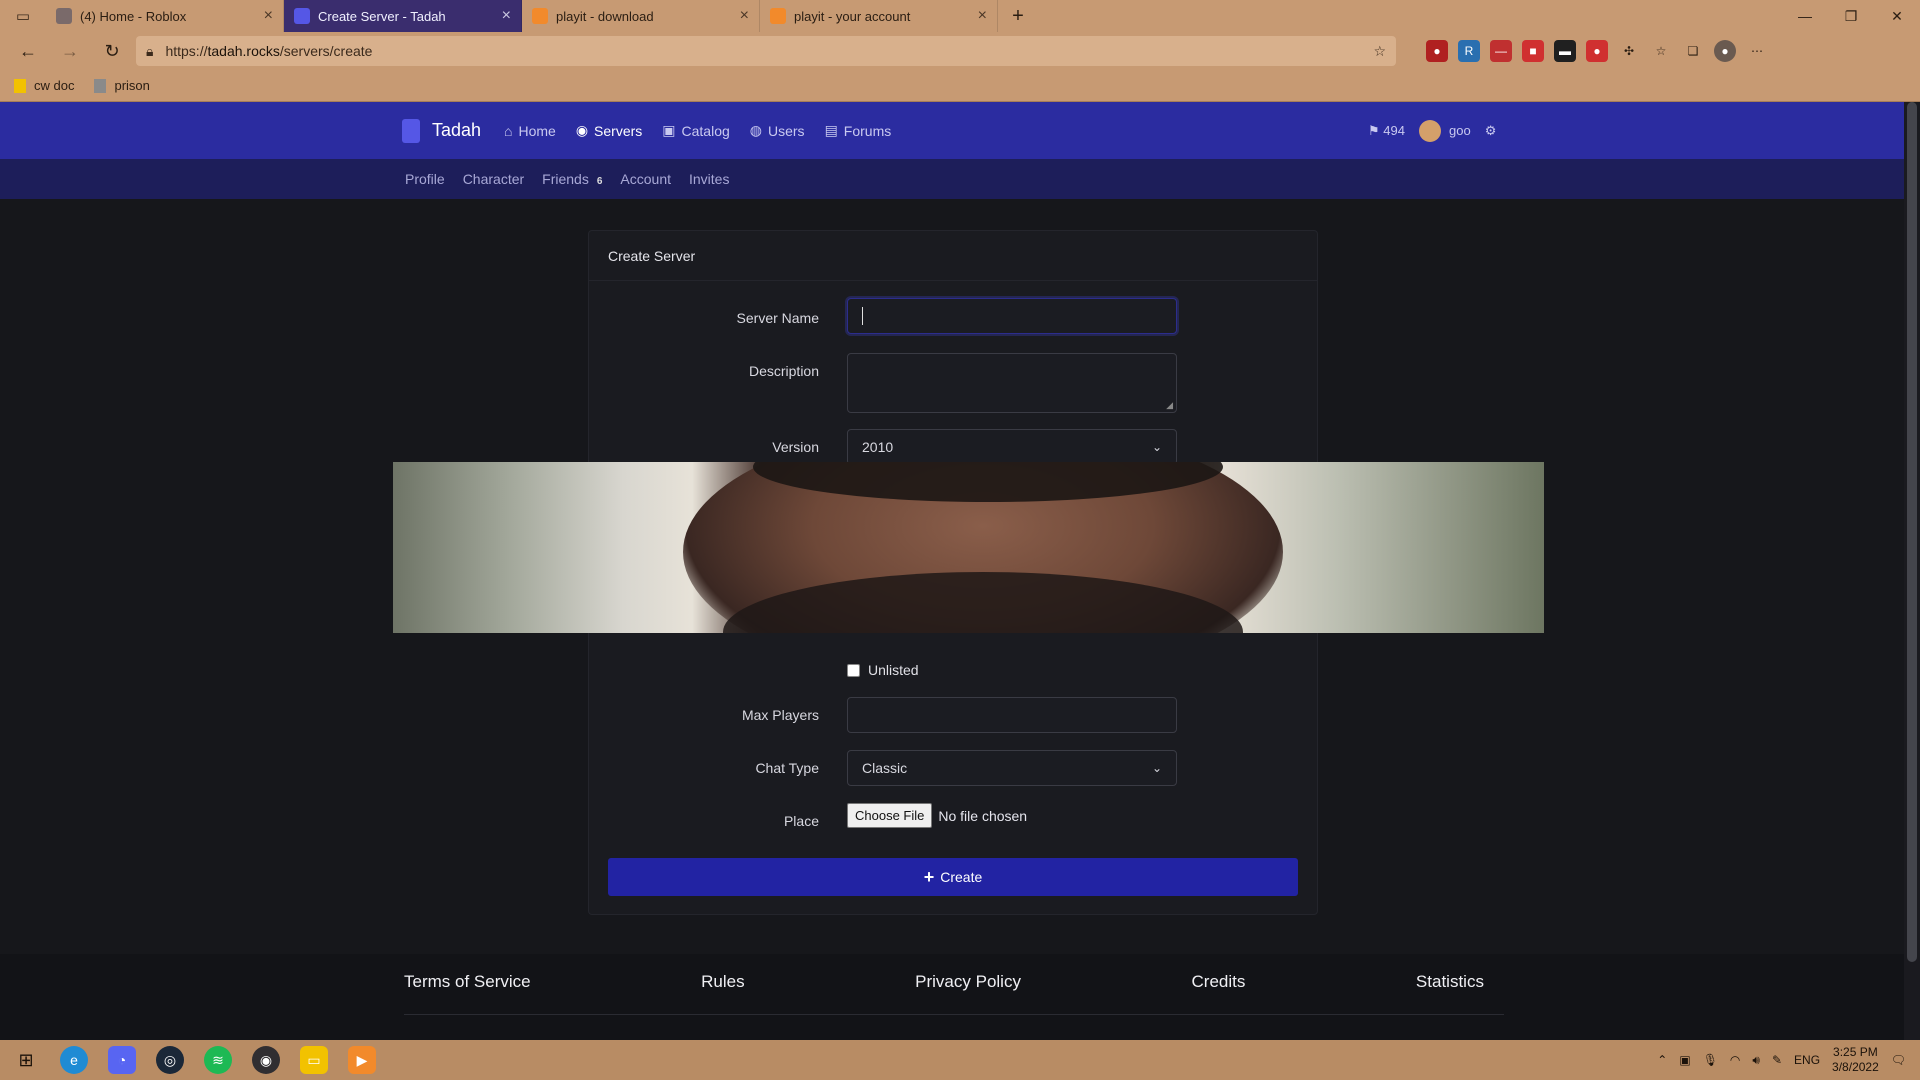 This screenshot has width=1920, height=1080. I want to click on extension-icon: —, so click(1501, 51).